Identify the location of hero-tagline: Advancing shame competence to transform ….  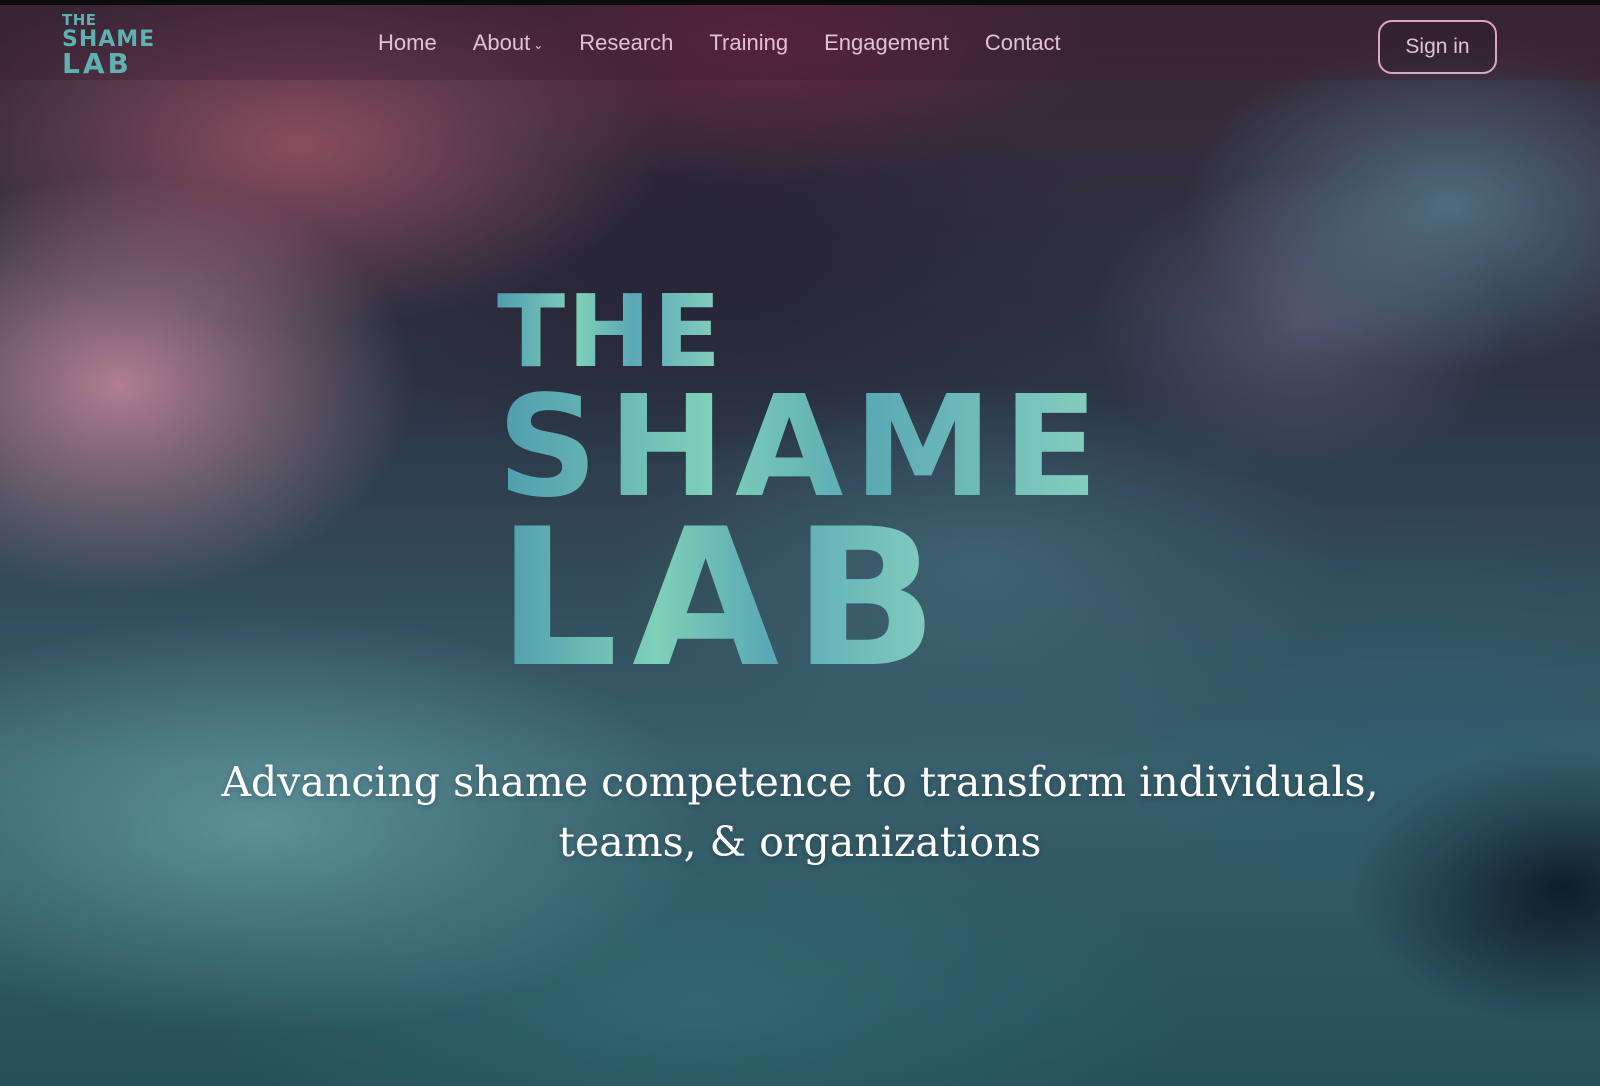
(800, 812).